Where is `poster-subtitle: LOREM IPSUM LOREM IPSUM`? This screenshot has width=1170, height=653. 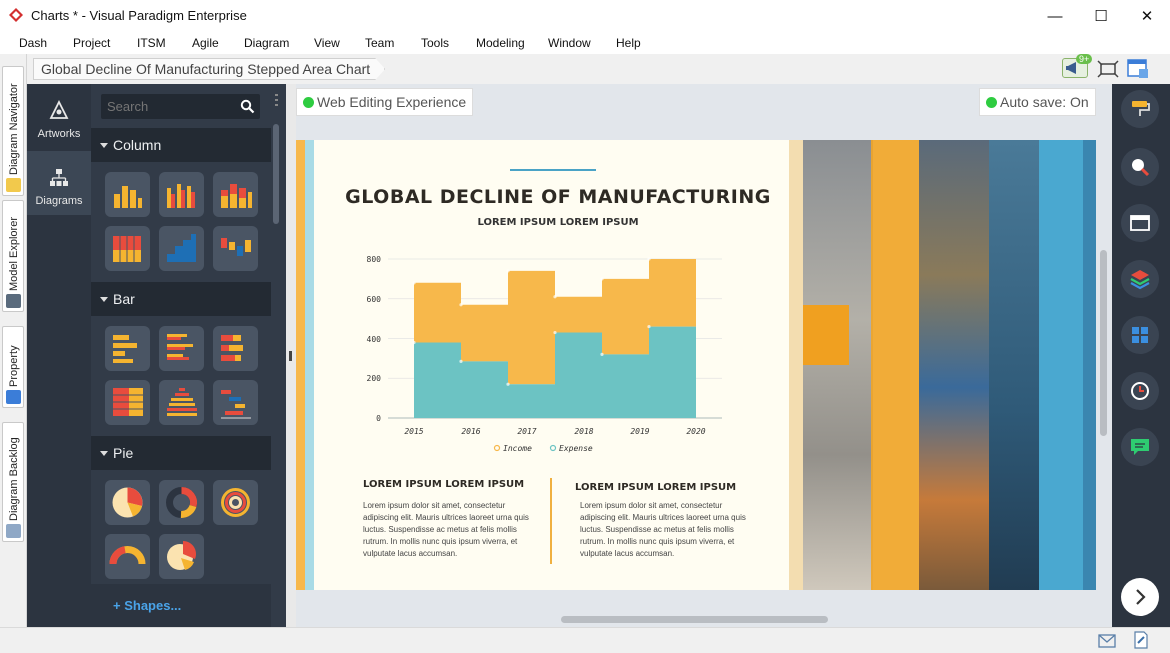 poster-subtitle: LOREM IPSUM LOREM IPSUM is located at coordinates (558, 222).